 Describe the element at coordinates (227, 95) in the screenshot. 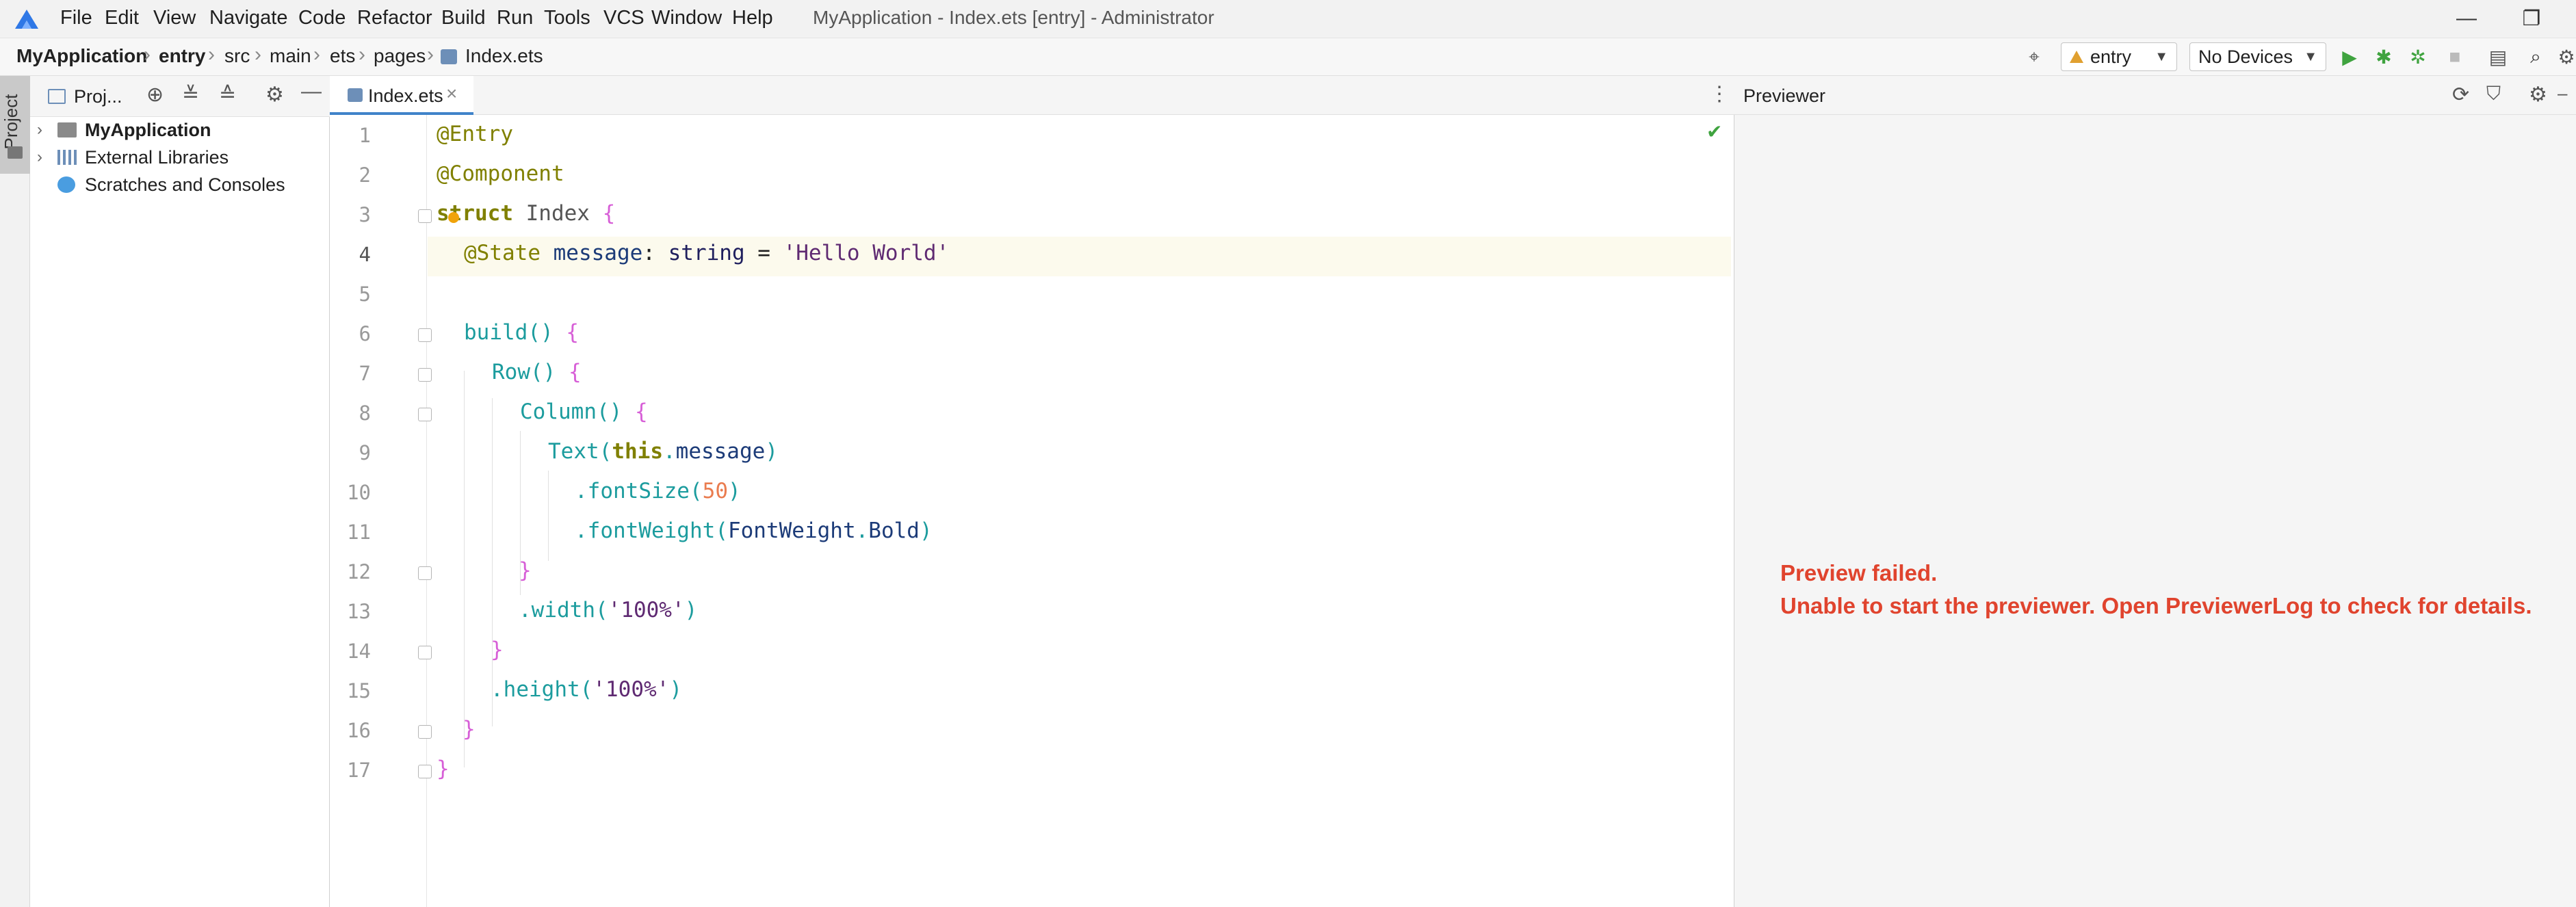

I see `collapse-all-icon: ≙` at that location.